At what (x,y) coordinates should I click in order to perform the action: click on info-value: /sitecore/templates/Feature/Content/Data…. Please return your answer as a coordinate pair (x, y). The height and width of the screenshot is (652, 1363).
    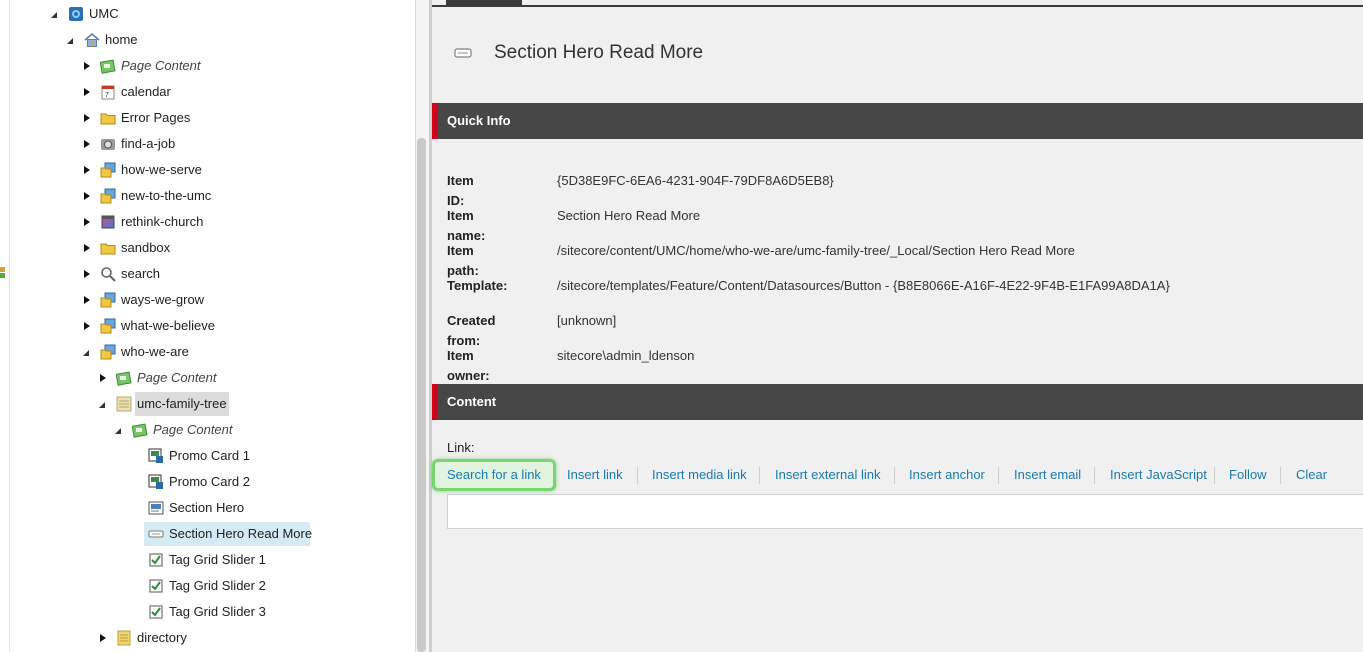
    Looking at the image, I should click on (863, 286).